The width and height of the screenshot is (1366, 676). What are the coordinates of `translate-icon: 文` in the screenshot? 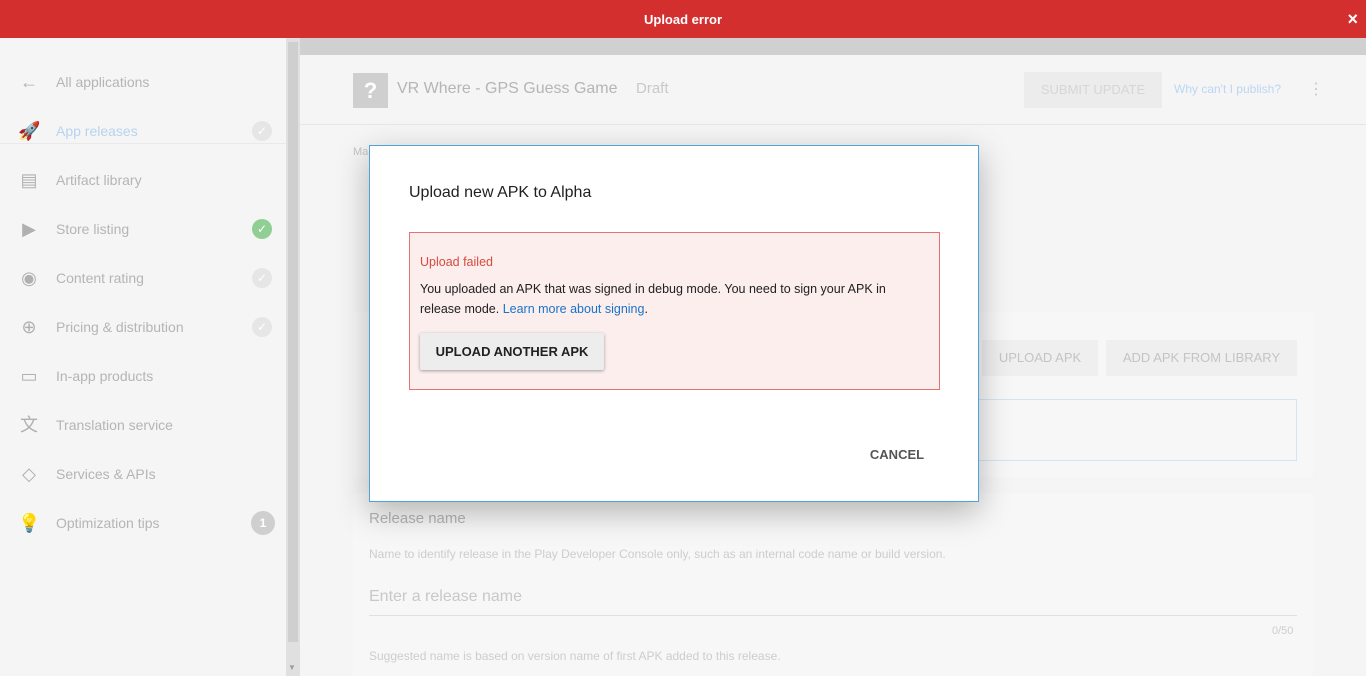 It's located at (29, 424).